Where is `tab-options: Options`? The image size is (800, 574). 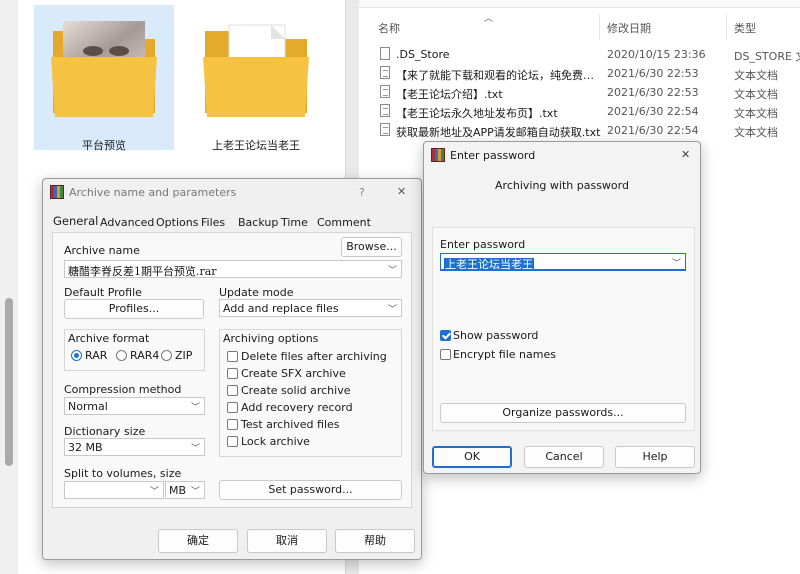 tab-options: Options is located at coordinates (177, 222).